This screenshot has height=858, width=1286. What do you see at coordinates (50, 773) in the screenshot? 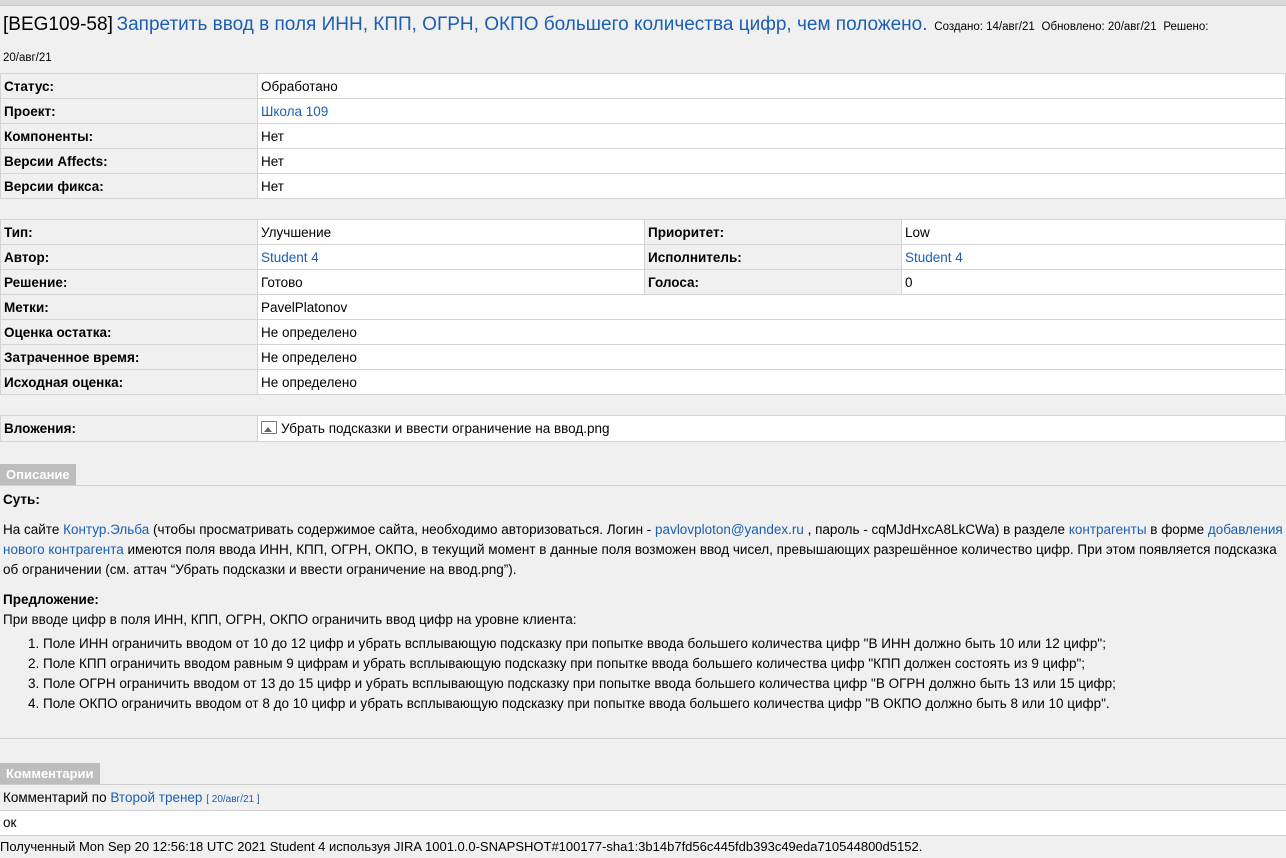
I see `comments-heading: Комментарии` at bounding box center [50, 773].